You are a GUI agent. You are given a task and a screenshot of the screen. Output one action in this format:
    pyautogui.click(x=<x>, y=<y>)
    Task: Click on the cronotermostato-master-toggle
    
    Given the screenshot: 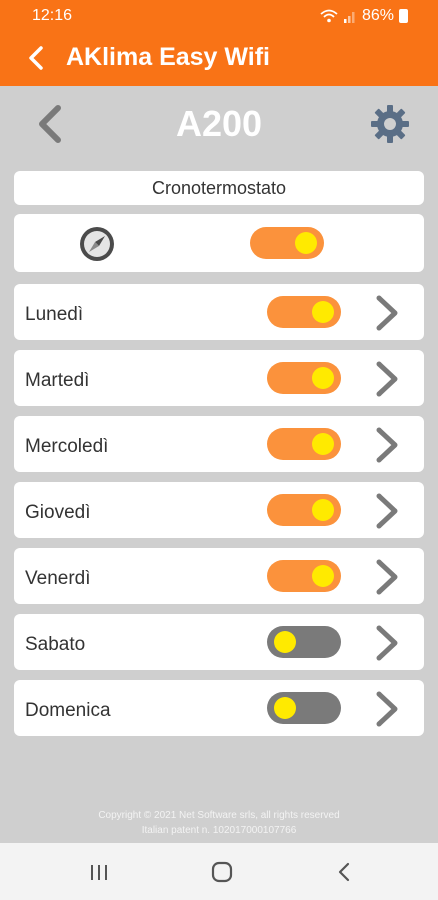 What is the action you would take?
    pyautogui.click(x=287, y=243)
    